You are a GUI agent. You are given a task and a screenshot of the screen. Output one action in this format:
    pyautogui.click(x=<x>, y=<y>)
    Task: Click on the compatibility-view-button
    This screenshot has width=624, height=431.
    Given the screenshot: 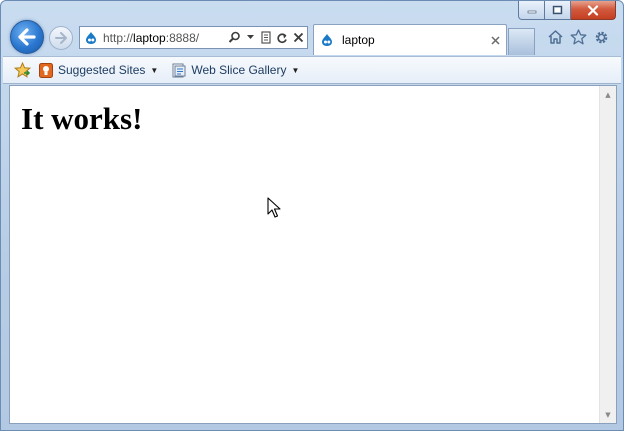 What is the action you would take?
    pyautogui.click(x=266, y=38)
    